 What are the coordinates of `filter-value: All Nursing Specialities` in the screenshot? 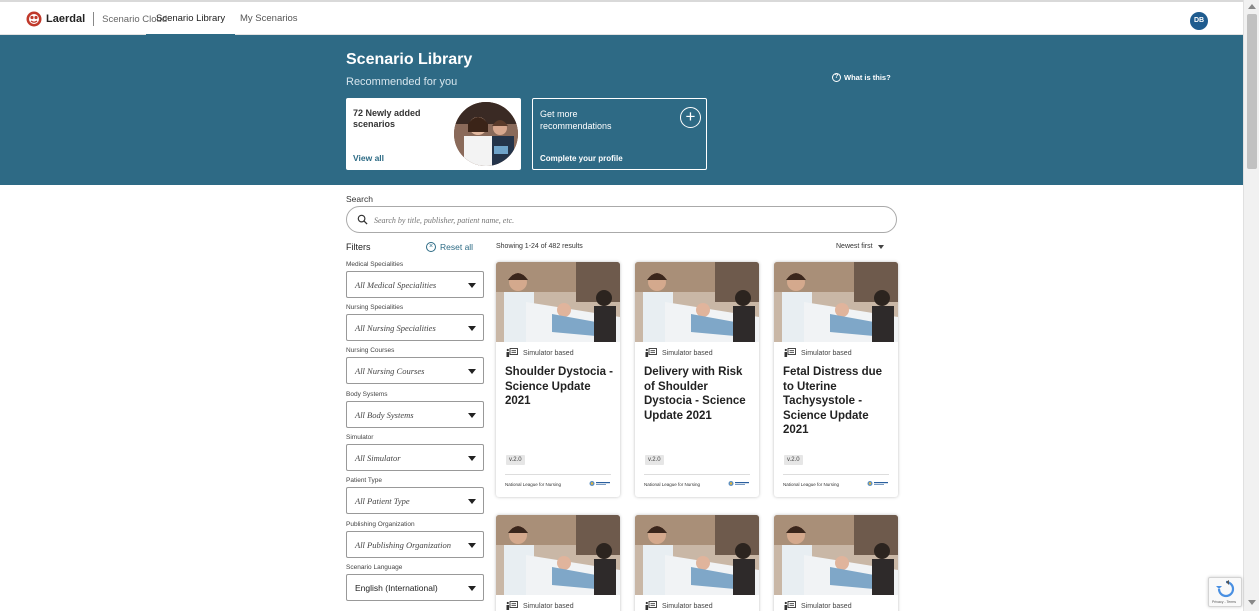 It's located at (395, 328).